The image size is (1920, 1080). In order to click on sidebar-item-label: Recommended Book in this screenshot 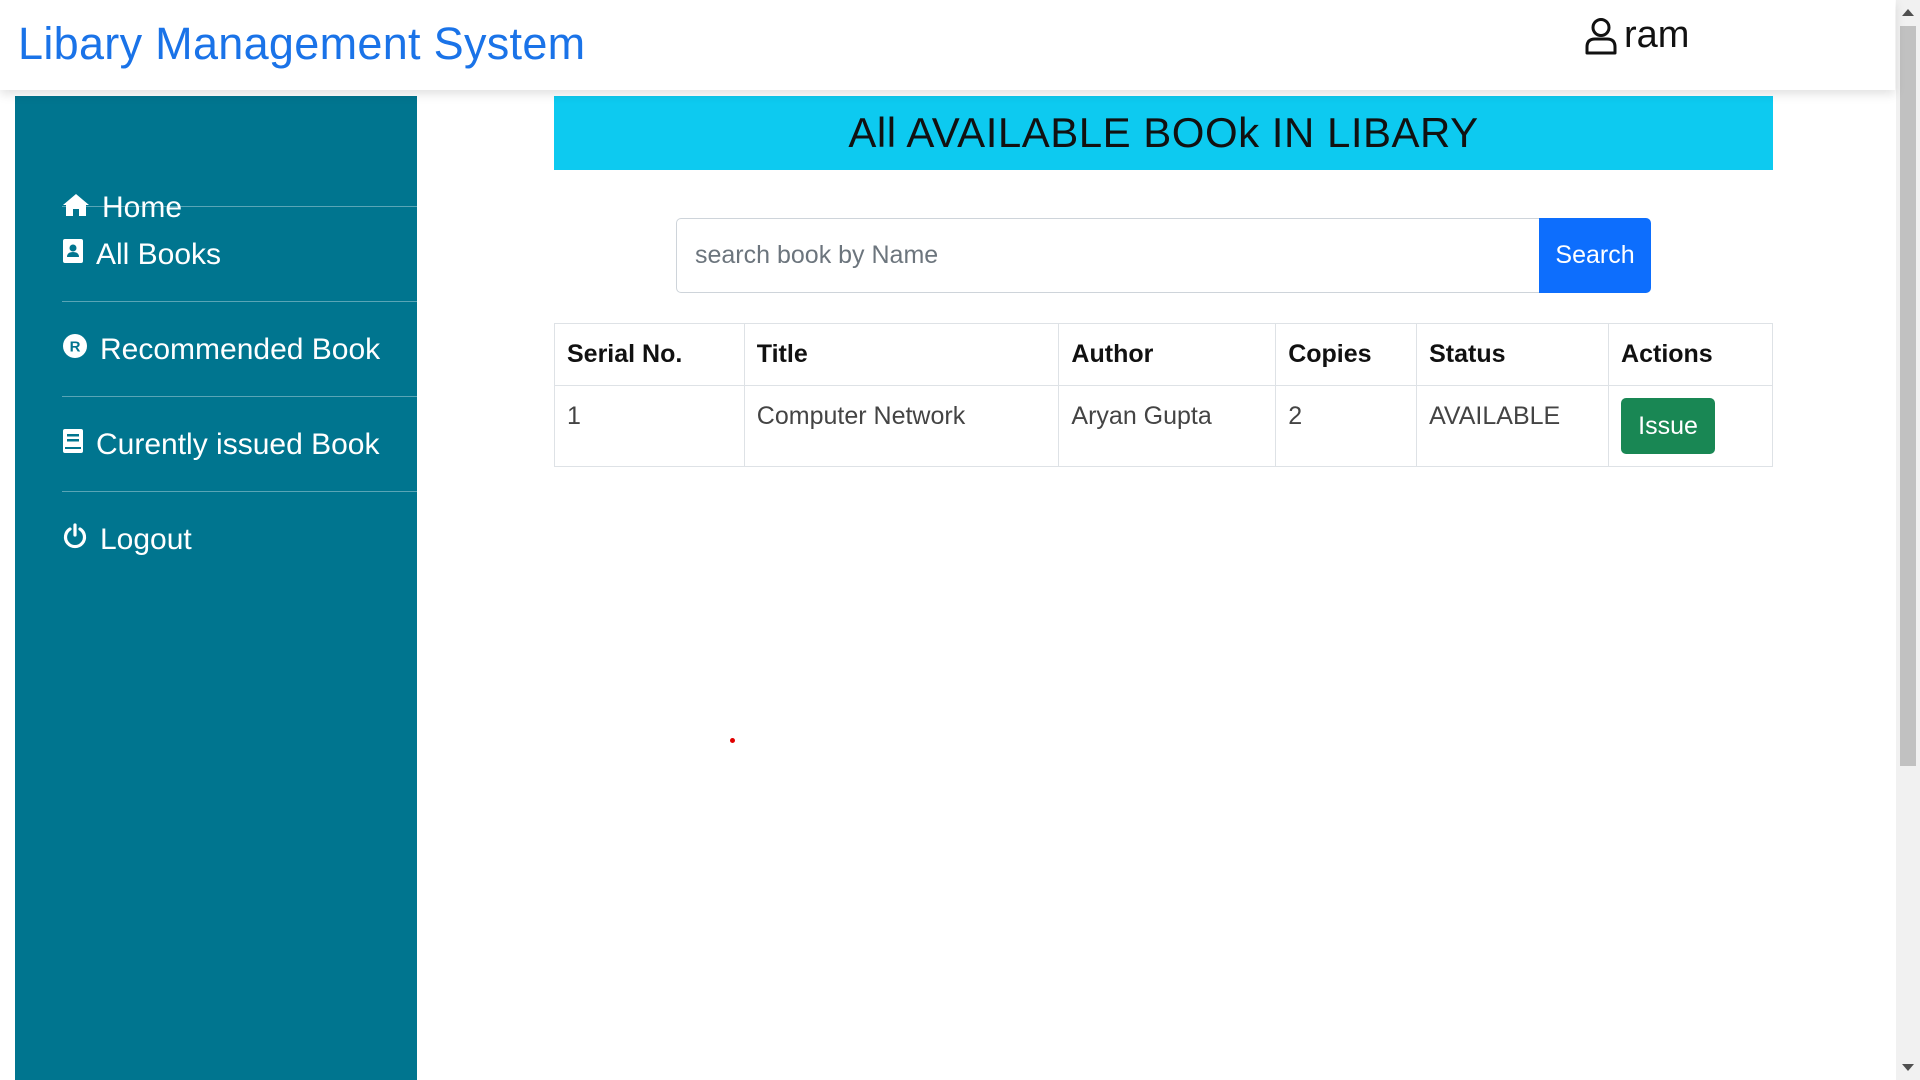, I will do `click(240, 349)`.